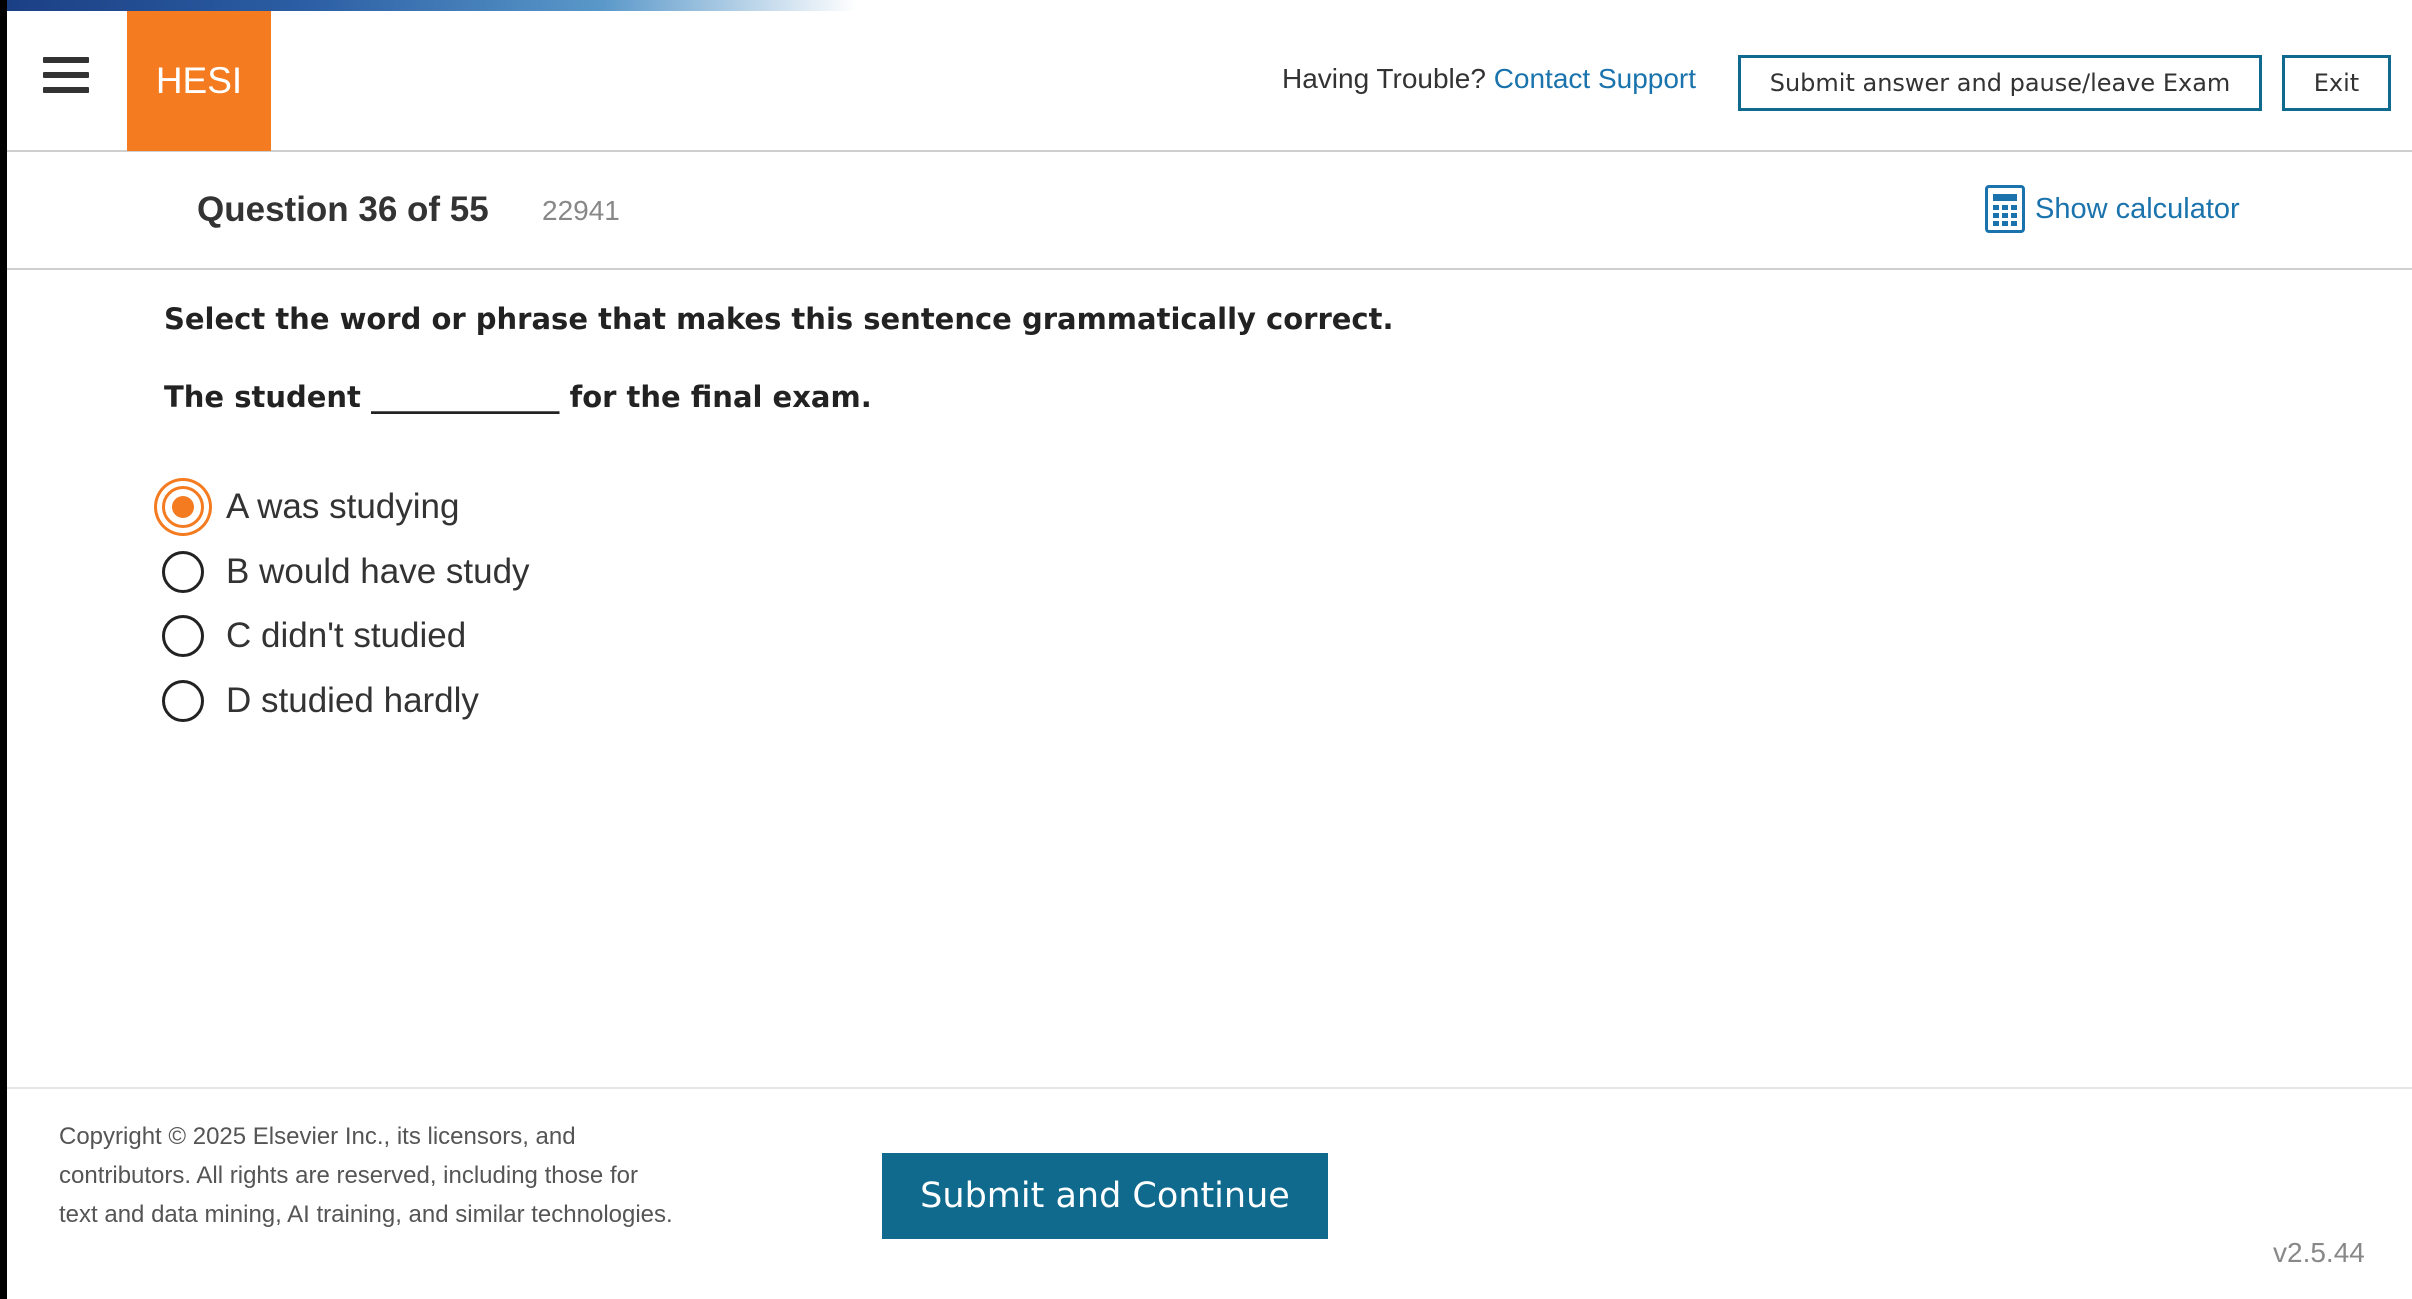 The width and height of the screenshot is (2412, 1299). I want to click on exit-button: Exit, so click(2336, 83).